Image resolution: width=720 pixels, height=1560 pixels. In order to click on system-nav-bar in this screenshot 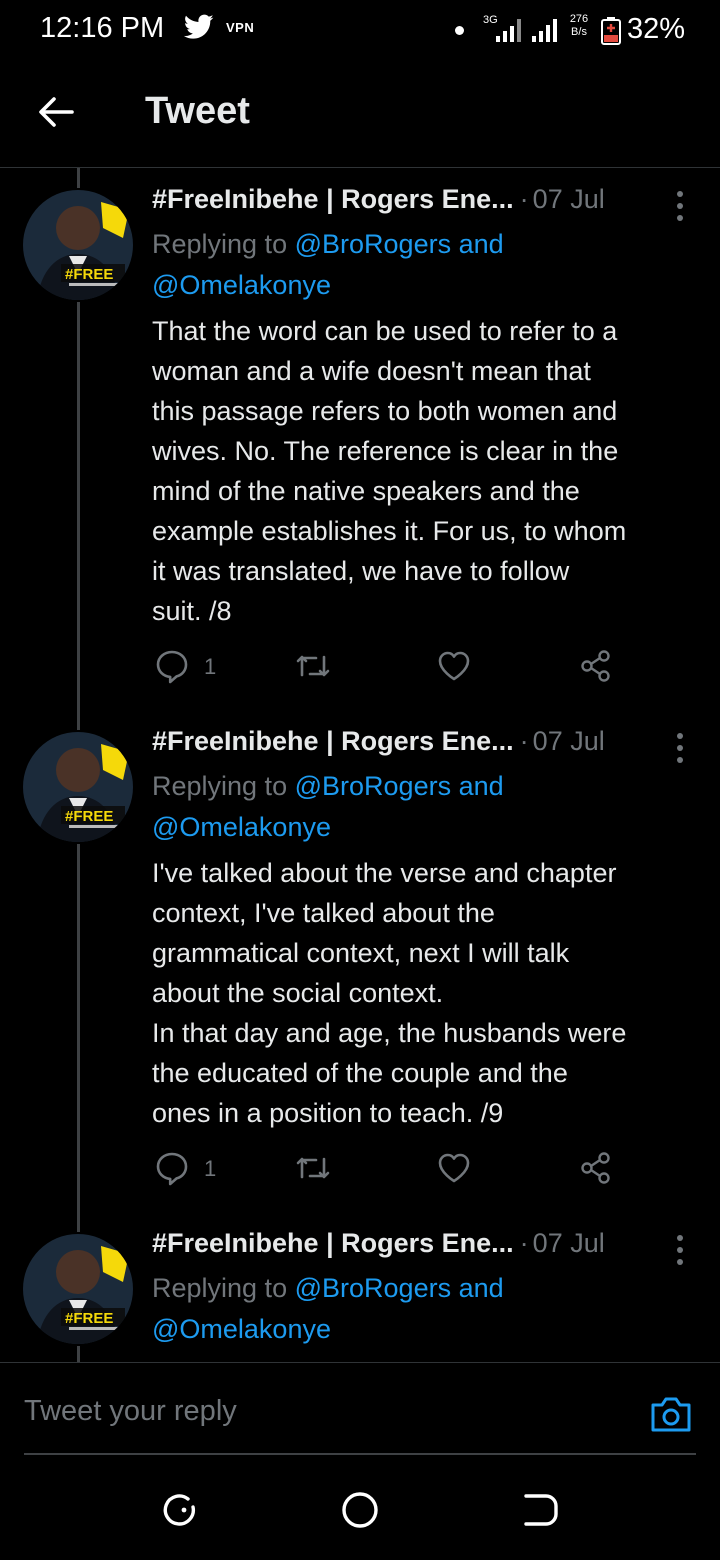, I will do `click(360, 1510)`.